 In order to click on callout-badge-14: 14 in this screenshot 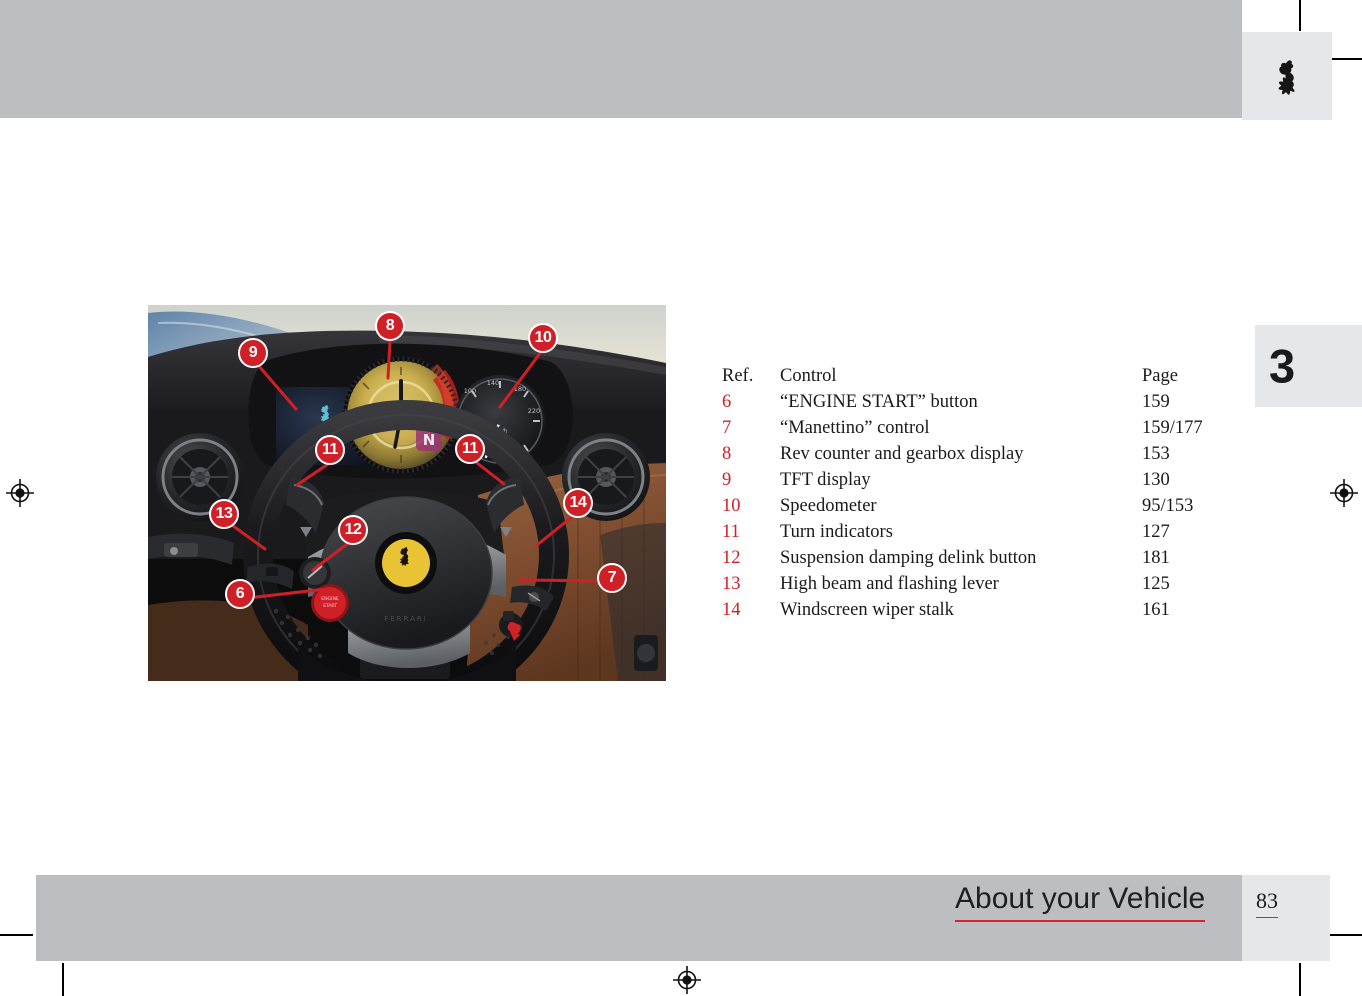, I will do `click(578, 503)`.